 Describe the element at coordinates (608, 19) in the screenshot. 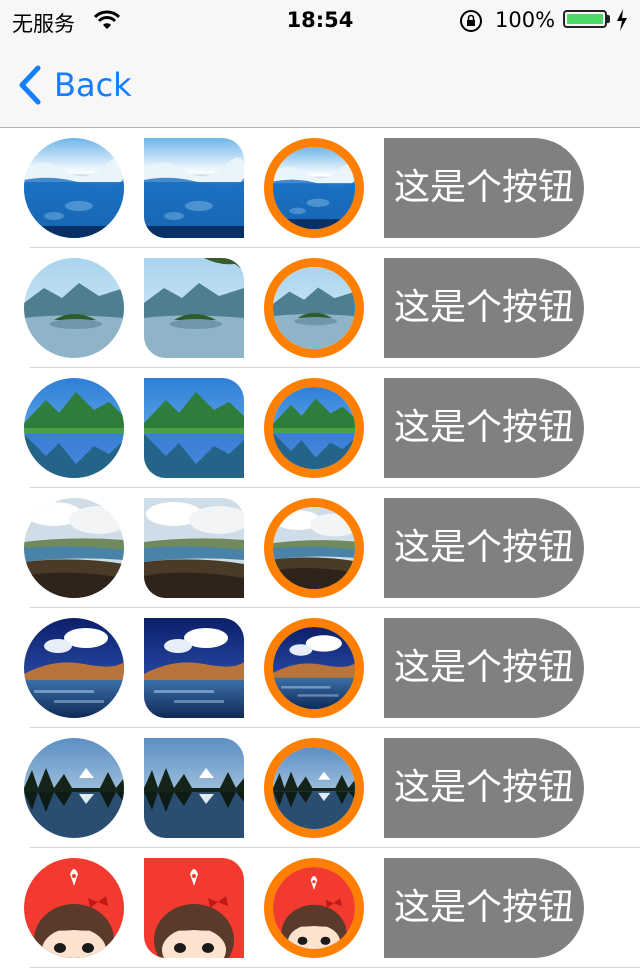

I see `battery-tip` at that location.